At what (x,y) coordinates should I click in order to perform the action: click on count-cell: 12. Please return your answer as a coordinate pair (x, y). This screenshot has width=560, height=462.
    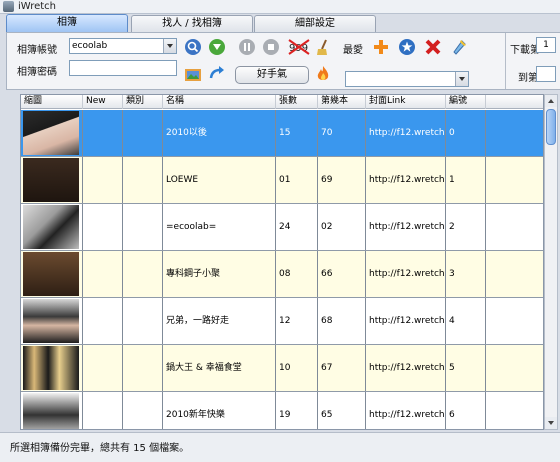
    Looking at the image, I should click on (297, 321).